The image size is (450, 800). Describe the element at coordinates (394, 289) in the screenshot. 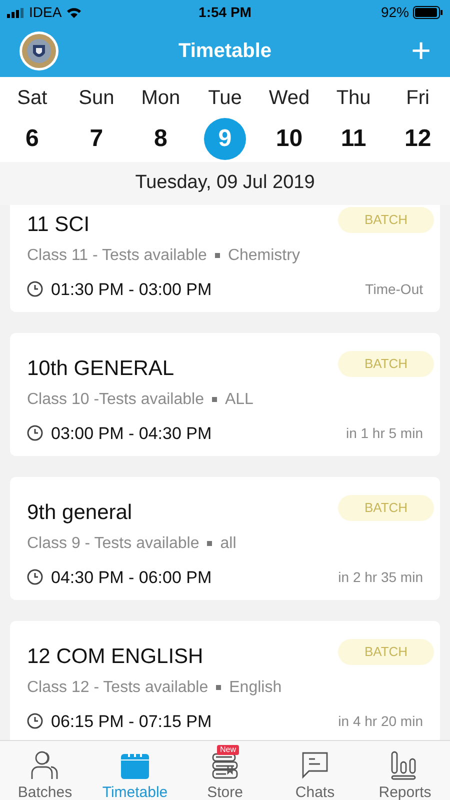

I see `time-status: Time-Out` at that location.